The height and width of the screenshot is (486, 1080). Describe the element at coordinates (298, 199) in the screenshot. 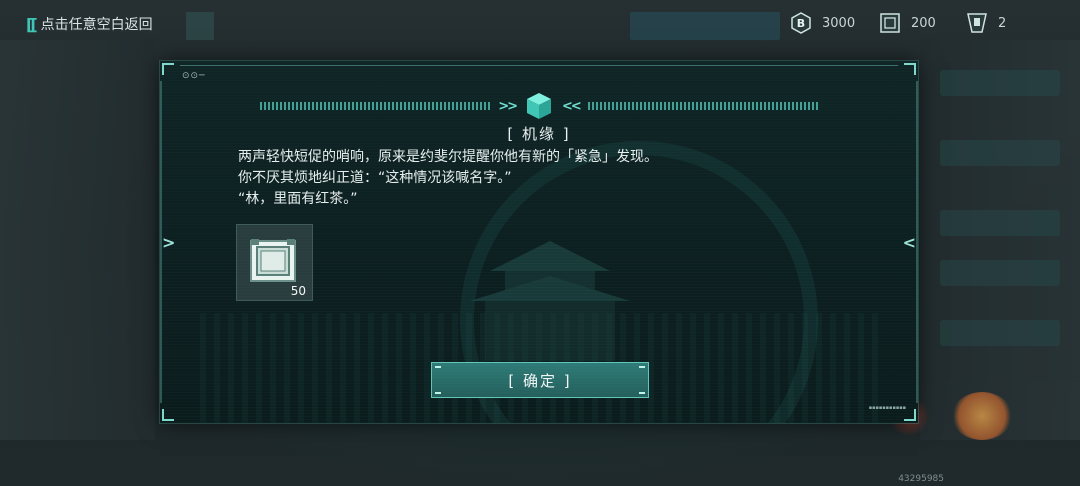

I see `dialog-line: “林，里面有红茶。”` at that location.